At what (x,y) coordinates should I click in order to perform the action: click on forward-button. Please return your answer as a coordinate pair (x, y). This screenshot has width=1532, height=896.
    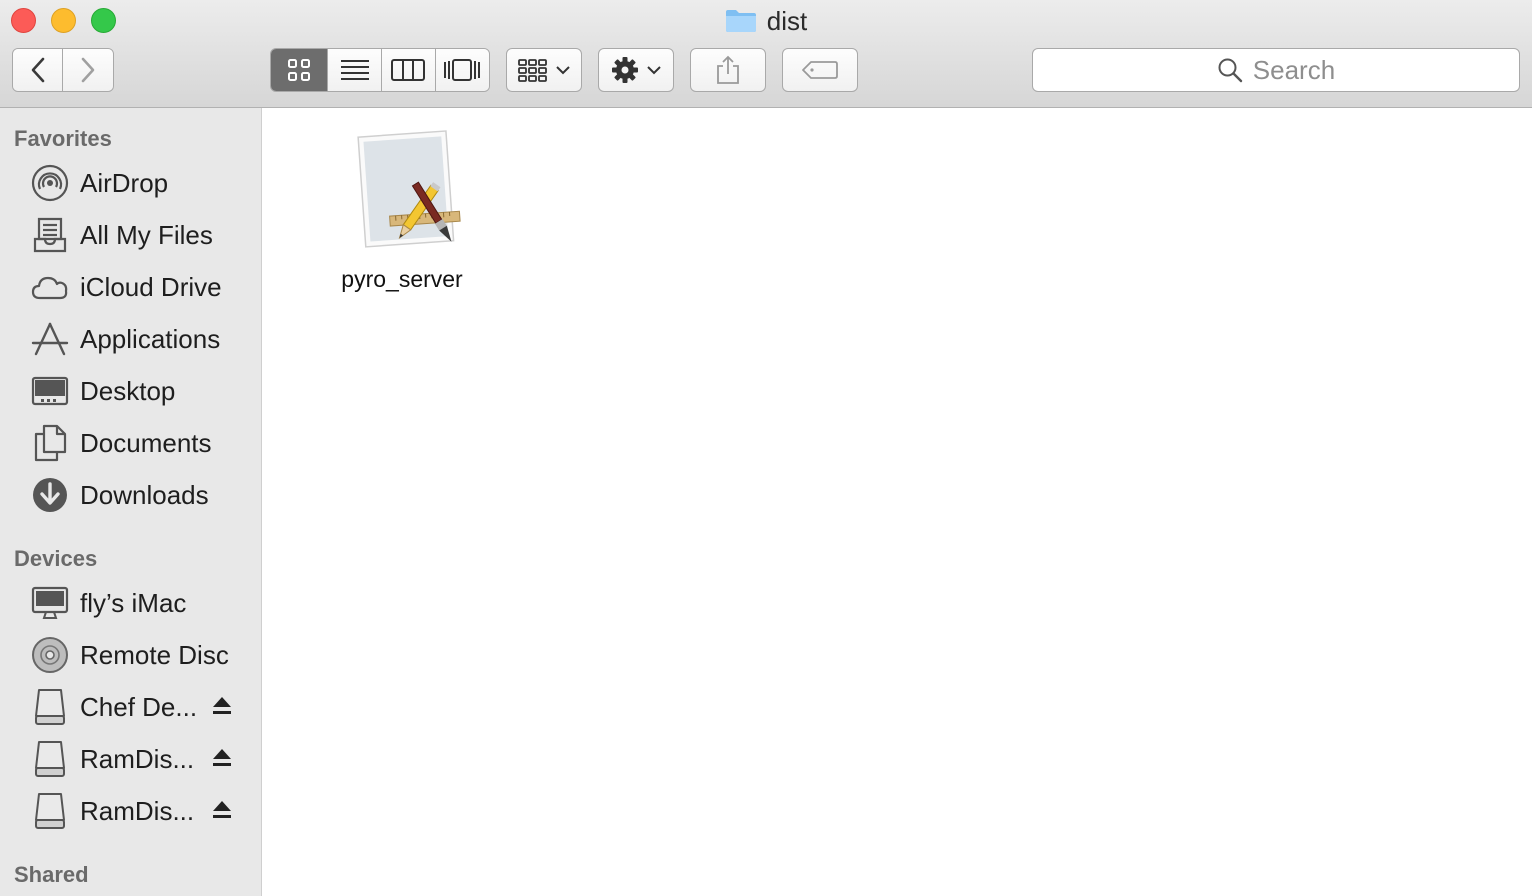
    Looking at the image, I should click on (88, 70).